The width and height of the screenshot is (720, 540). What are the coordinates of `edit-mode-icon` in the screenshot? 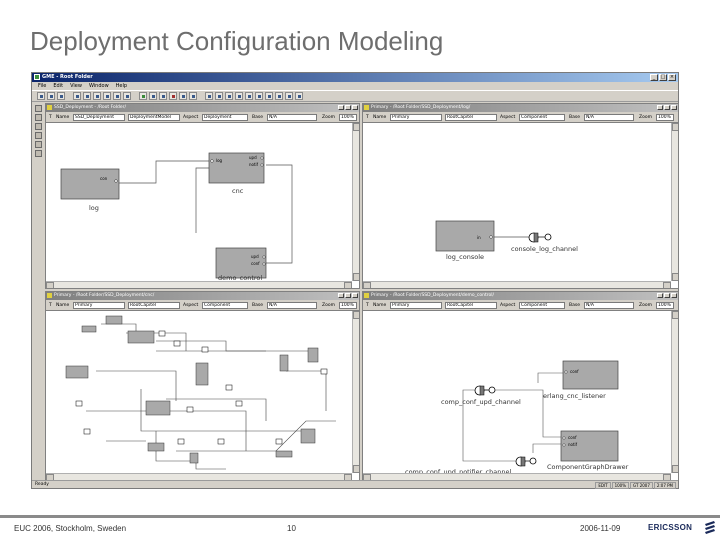 It's located at (38, 108).